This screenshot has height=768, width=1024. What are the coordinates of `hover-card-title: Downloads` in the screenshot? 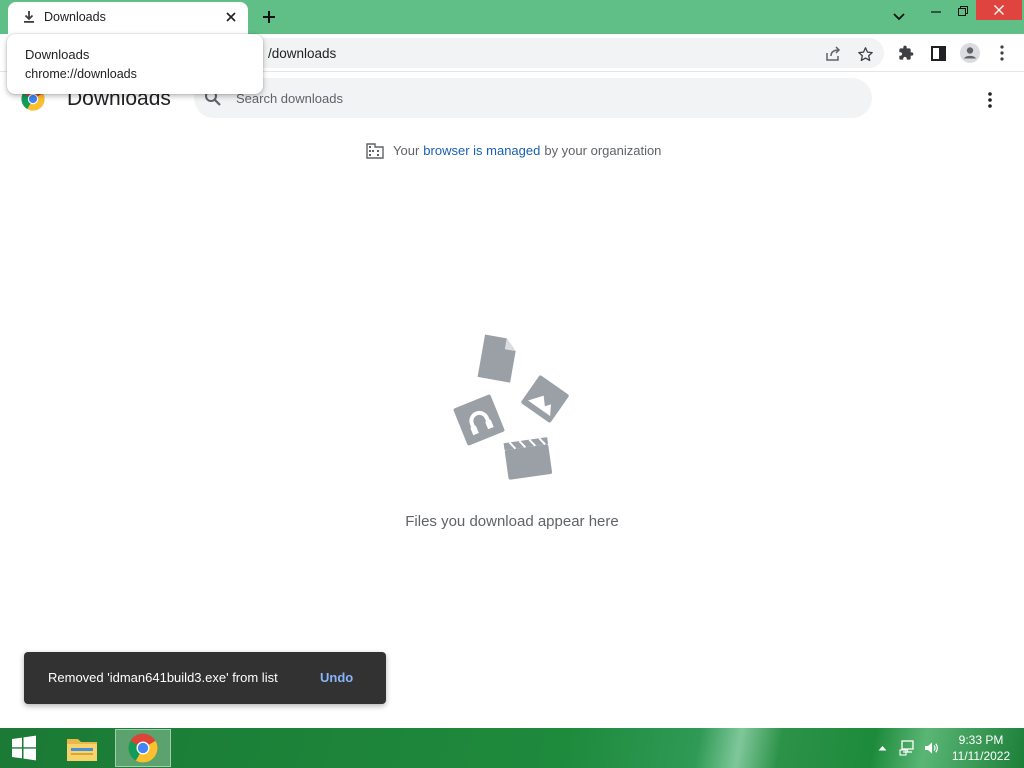 It's located at (57, 54).